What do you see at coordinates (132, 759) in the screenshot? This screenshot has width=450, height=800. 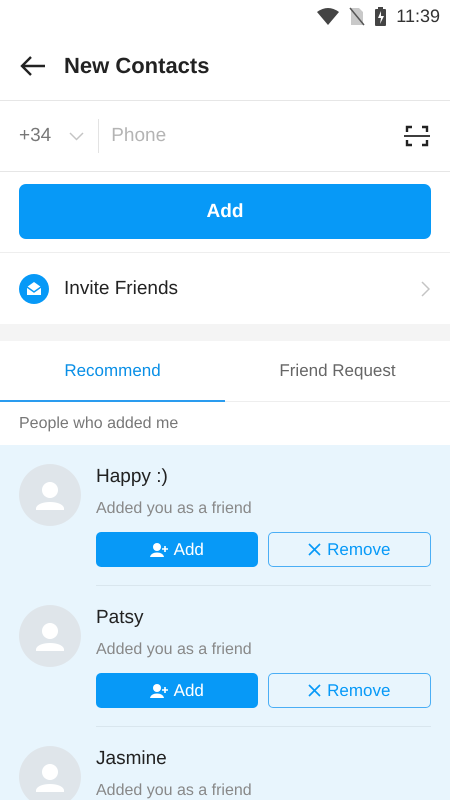 I see `contact-name: Jasmine` at bounding box center [132, 759].